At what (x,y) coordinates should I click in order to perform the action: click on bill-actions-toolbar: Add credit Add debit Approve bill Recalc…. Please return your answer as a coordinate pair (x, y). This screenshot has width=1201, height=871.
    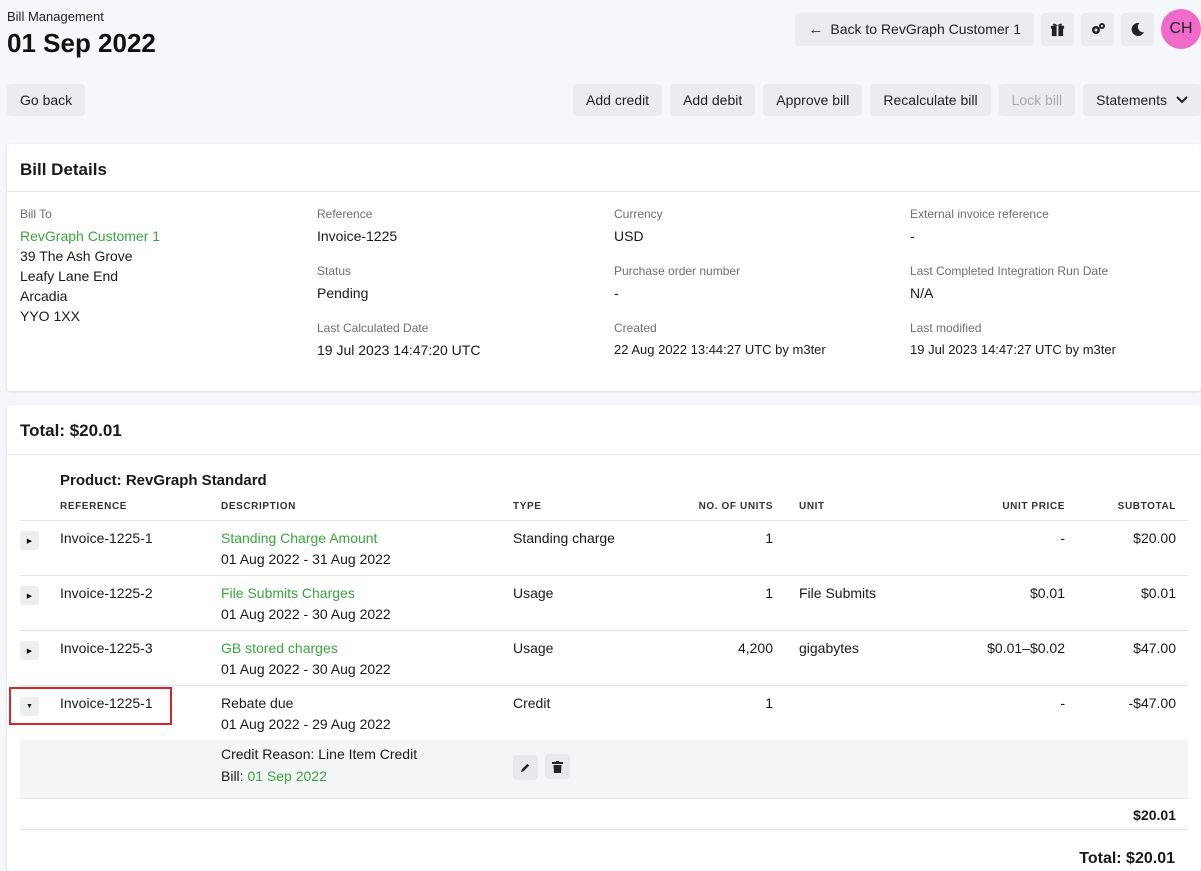
    Looking at the image, I should click on (887, 100).